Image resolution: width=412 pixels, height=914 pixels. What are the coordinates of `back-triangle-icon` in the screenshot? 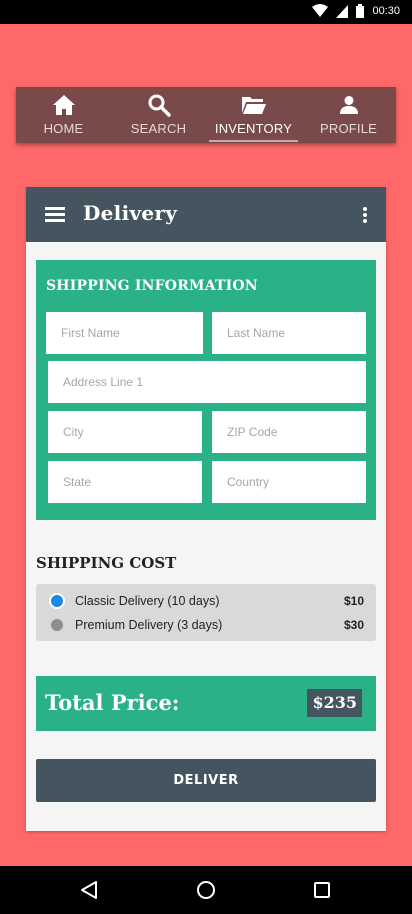 It's located at (89, 890).